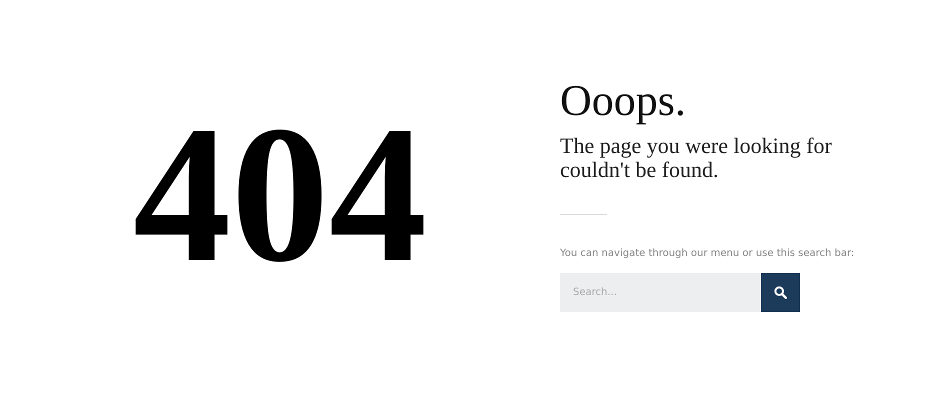 This screenshot has width=940, height=400. Describe the element at coordinates (623, 101) in the screenshot. I see `heading: Ooops.` at that location.